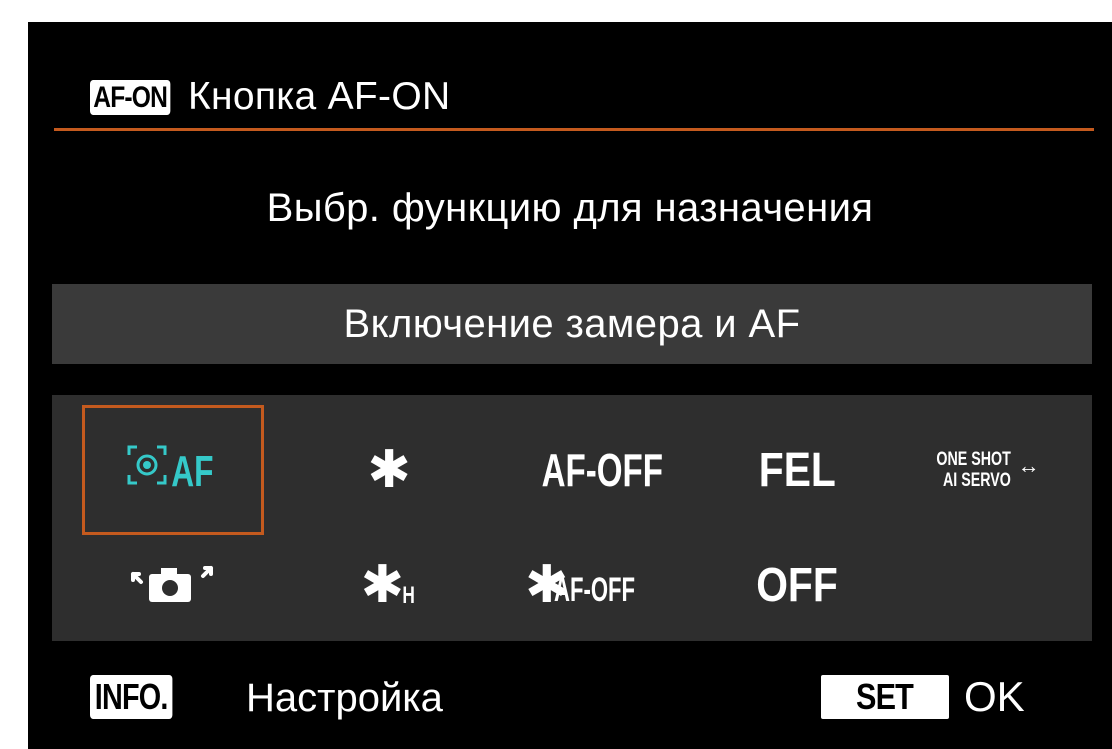  I want to click on af-off-subscript: AF-OFF, so click(595, 590).